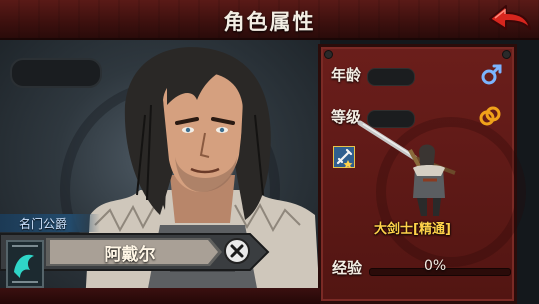 The height and width of the screenshot is (304, 539). I want to click on guild-emblem-icon, so click(25, 264).